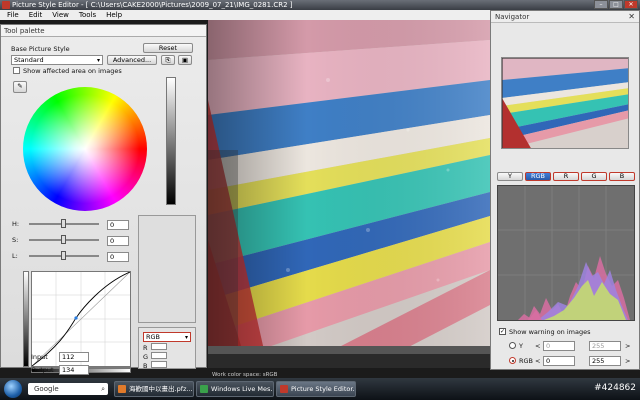  Describe the element at coordinates (87, 15) in the screenshot. I see `menu-tools: Tools` at that location.